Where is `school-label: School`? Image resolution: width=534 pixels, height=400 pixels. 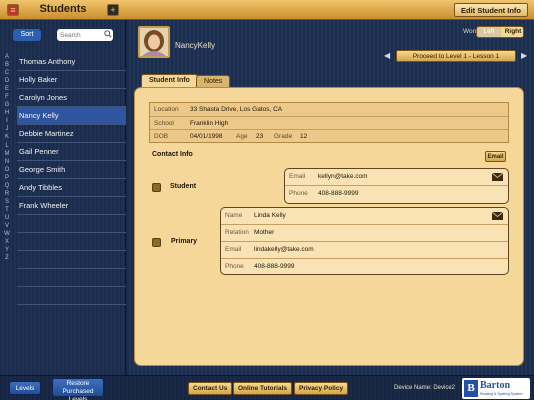 school-label: School is located at coordinates (164, 123).